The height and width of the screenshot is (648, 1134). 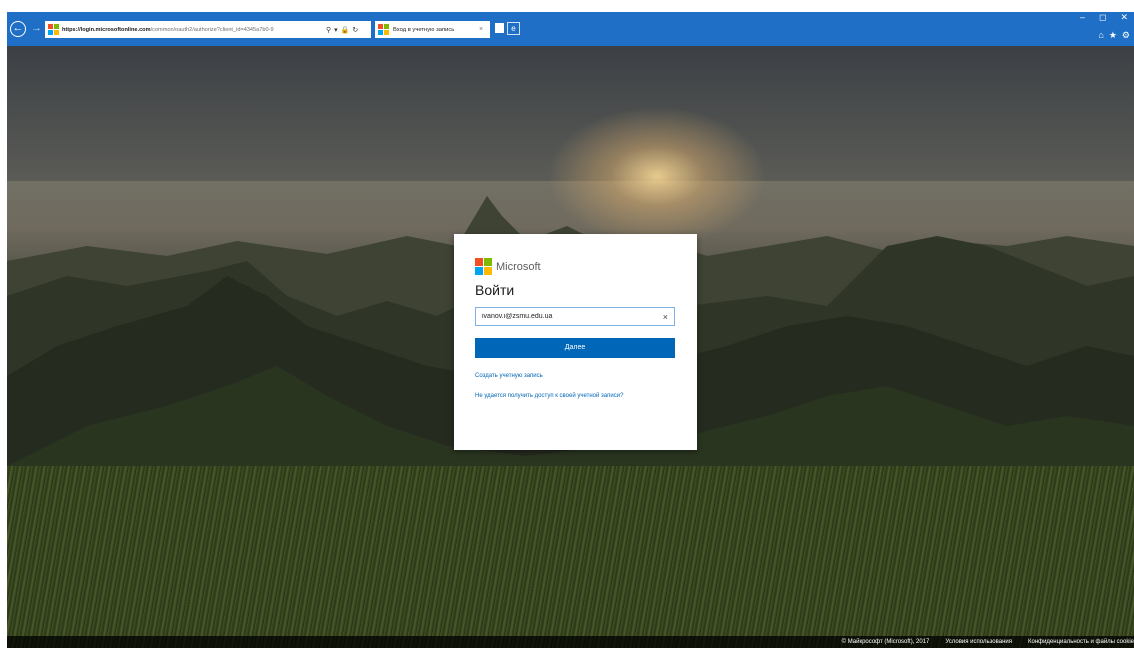 I want to click on microsoft-logo-icon, so click(x=483, y=266).